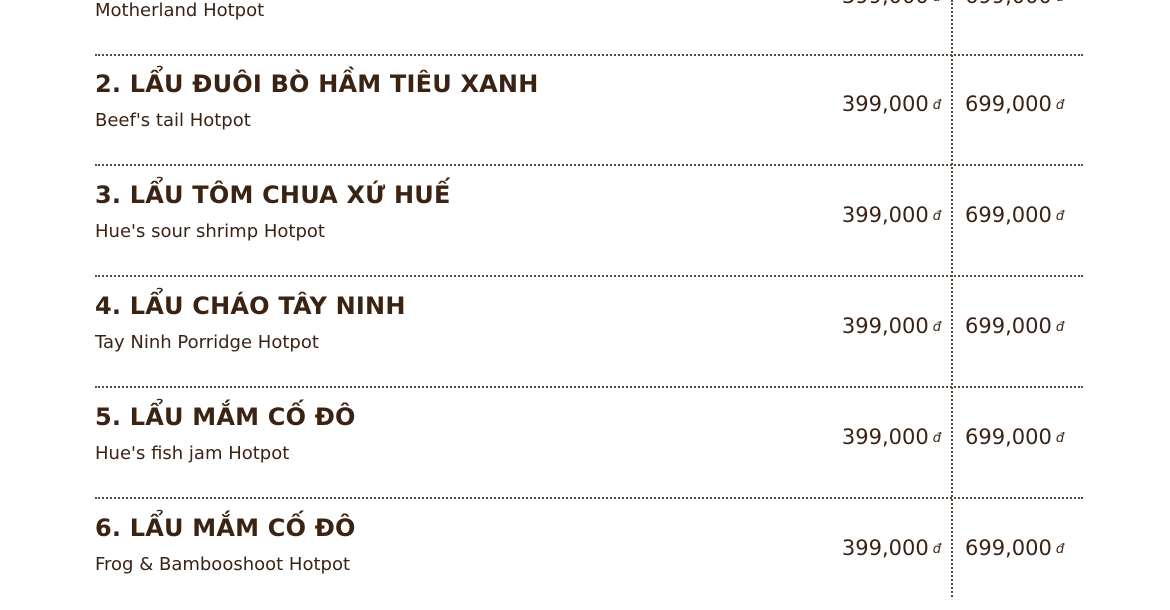 This screenshot has width=1170, height=610. What do you see at coordinates (317, 84) in the screenshot?
I see `menu-item-title: 2. LẨU ĐUÔI BÒ HẦM TIÊU XANH` at bounding box center [317, 84].